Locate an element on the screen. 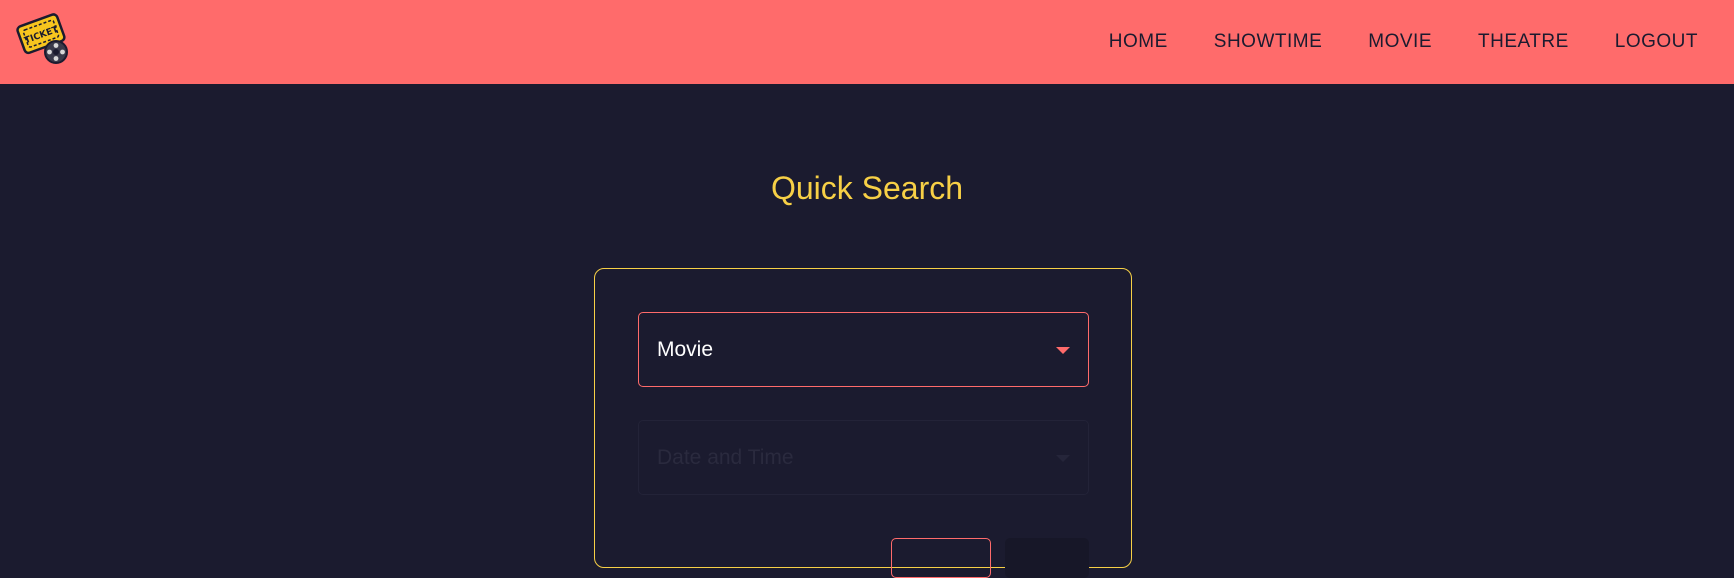 The height and width of the screenshot is (578, 1734). page-title: Quick Search is located at coordinates (867, 188).